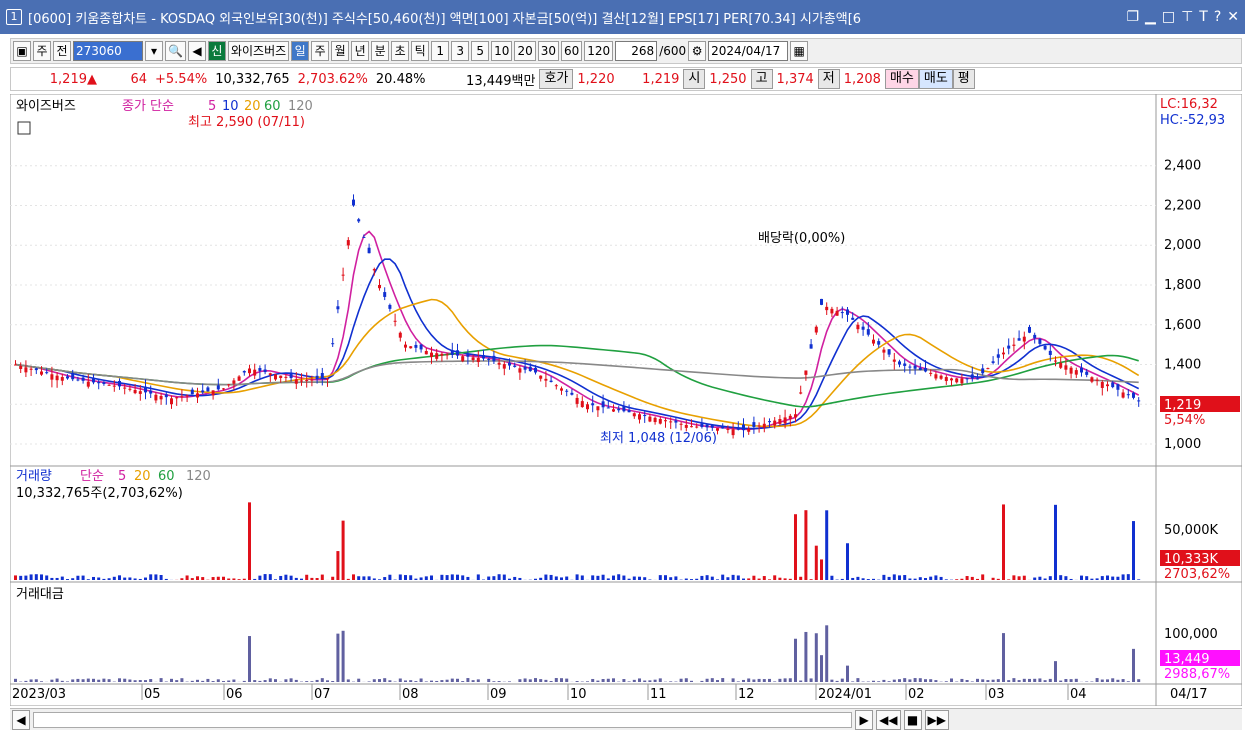  I want to click on tick-30: 30, so click(548, 51).